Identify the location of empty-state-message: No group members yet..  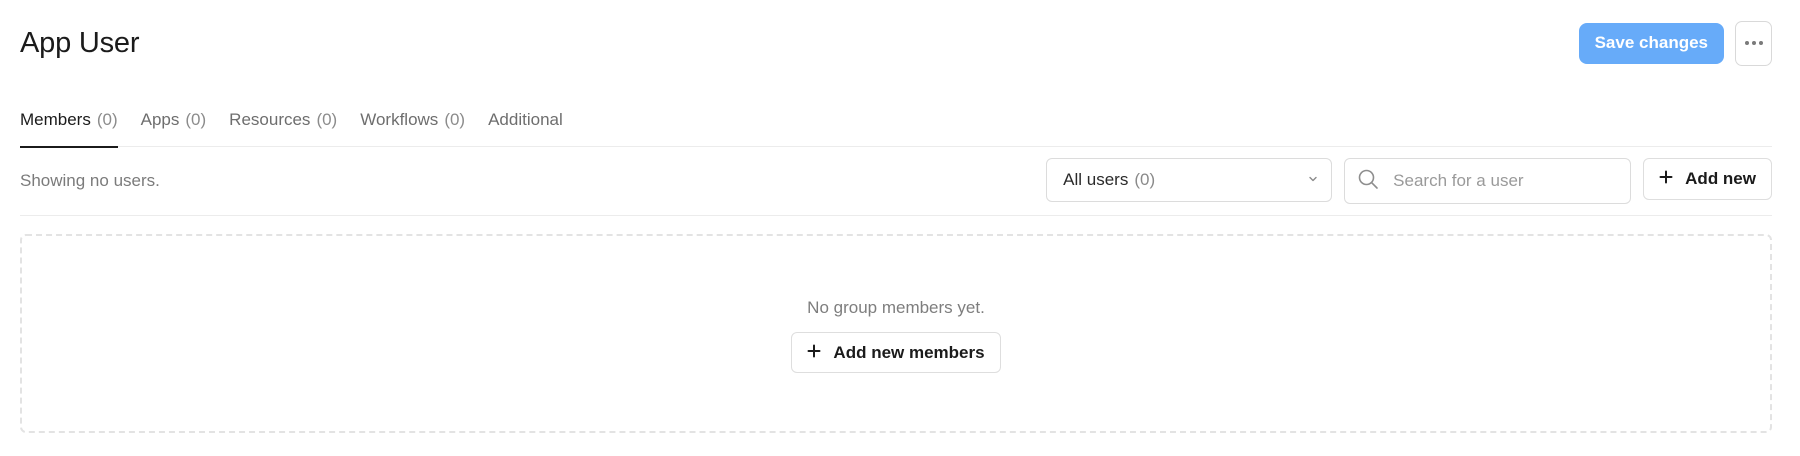
(896, 307).